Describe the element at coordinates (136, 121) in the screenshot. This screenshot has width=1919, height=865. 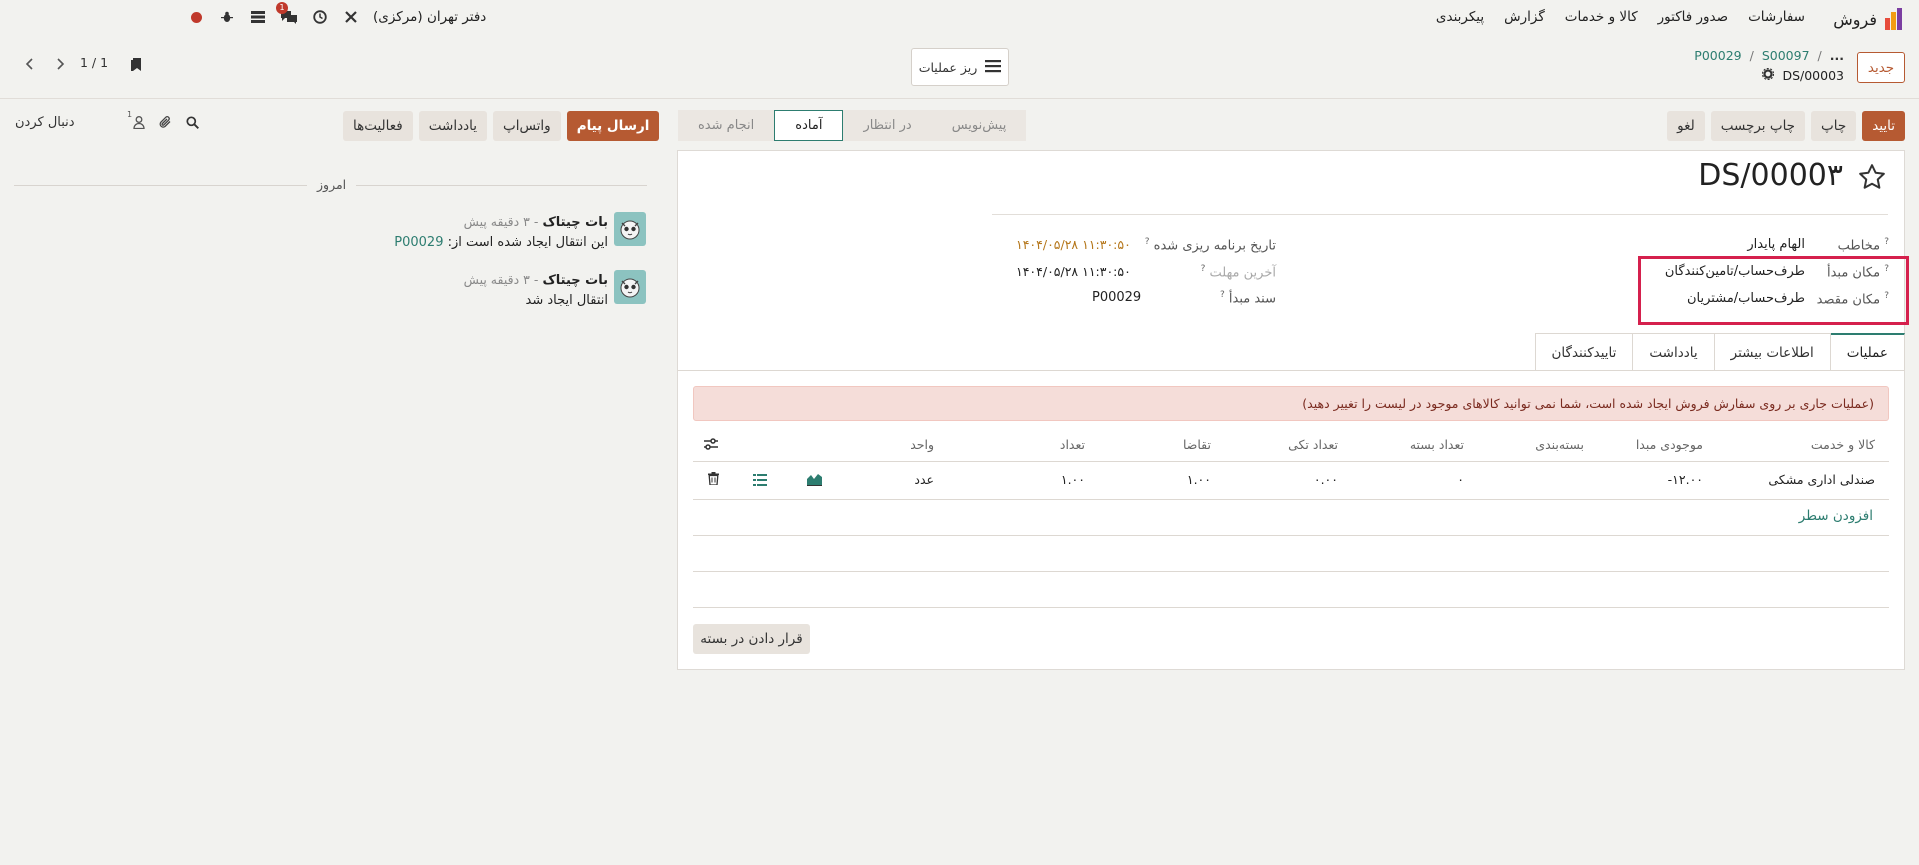
I see `followers-icon: 1` at that location.